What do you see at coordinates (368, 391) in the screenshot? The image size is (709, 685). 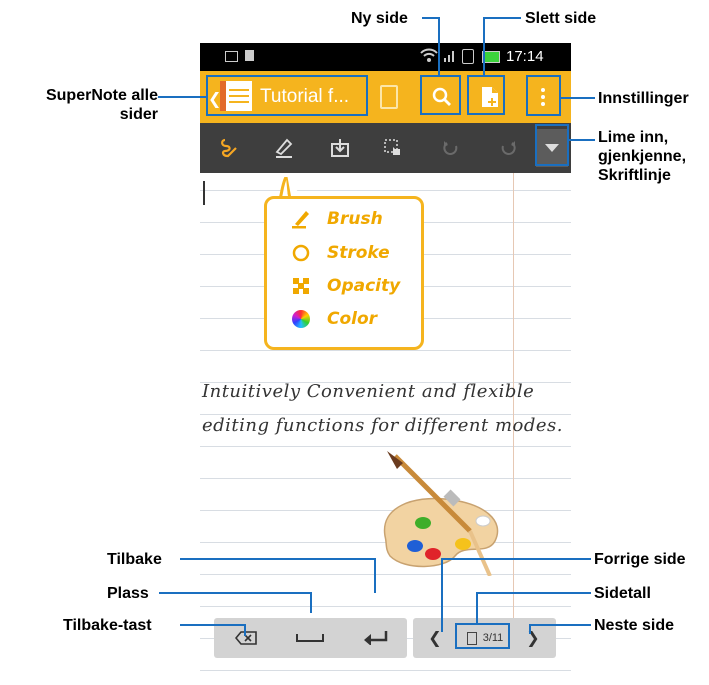 I see `handwriting-line-1: Intuitively Convenient and flexible` at bounding box center [368, 391].